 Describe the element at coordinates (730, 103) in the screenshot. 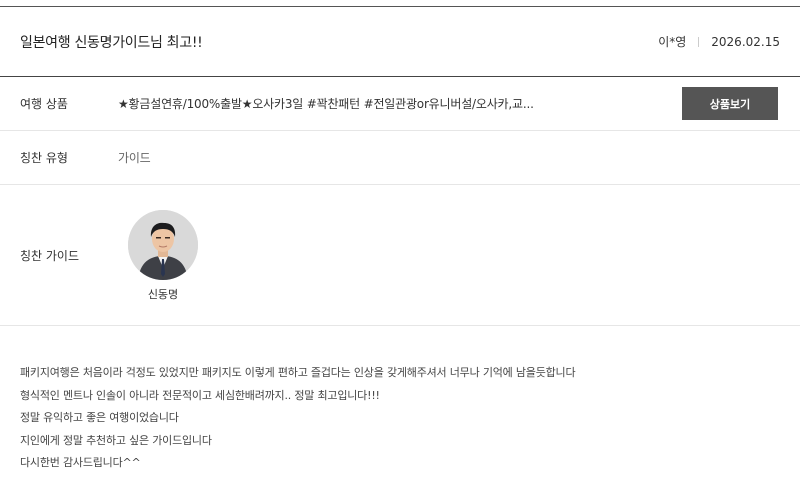

I see `view-product-button: 상품보기` at that location.